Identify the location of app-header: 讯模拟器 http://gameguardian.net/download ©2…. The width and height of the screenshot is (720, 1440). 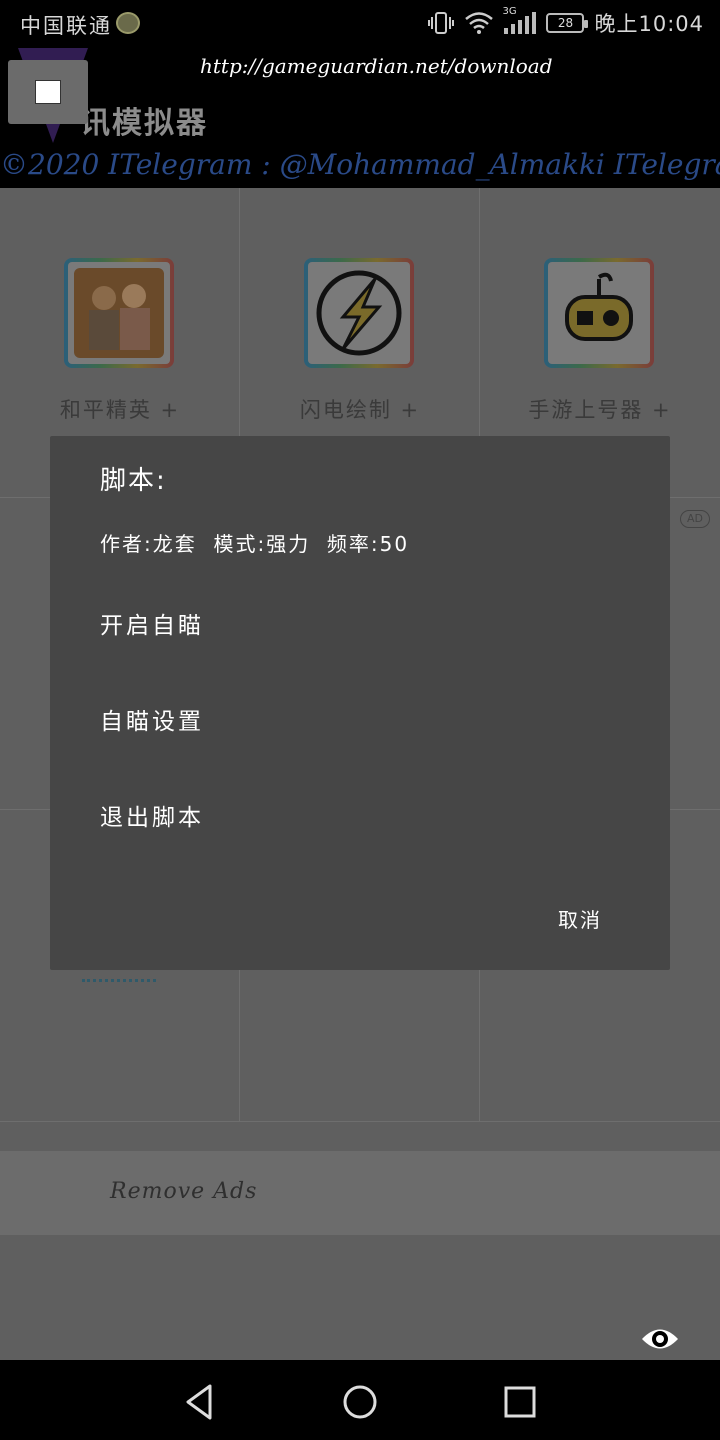
(360, 118).